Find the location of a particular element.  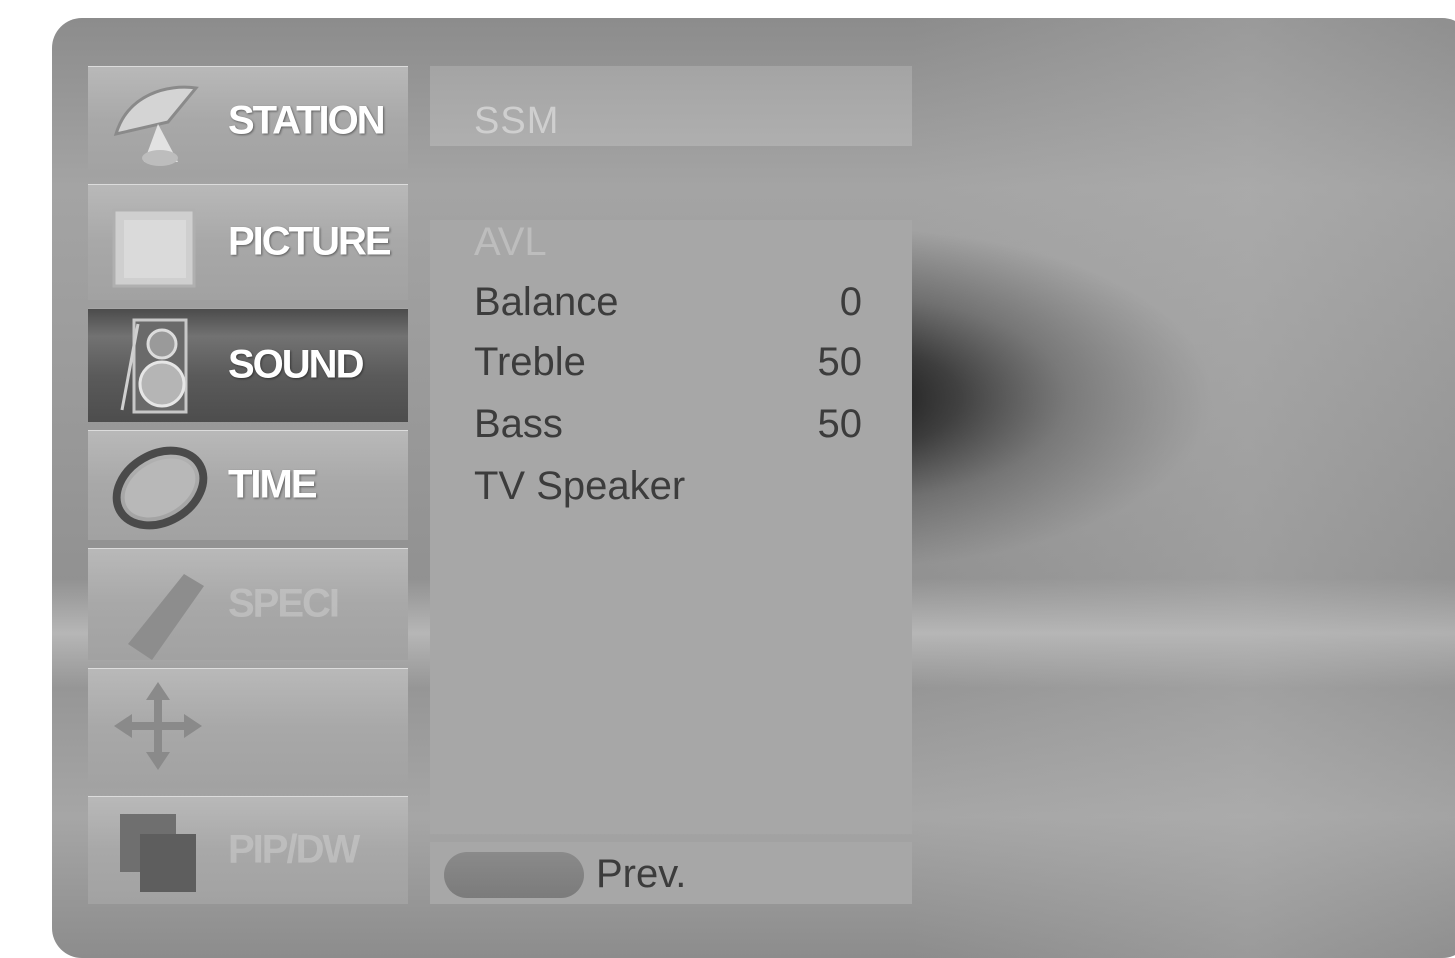

menu-item-picture: PICTURE is located at coordinates (248, 242).